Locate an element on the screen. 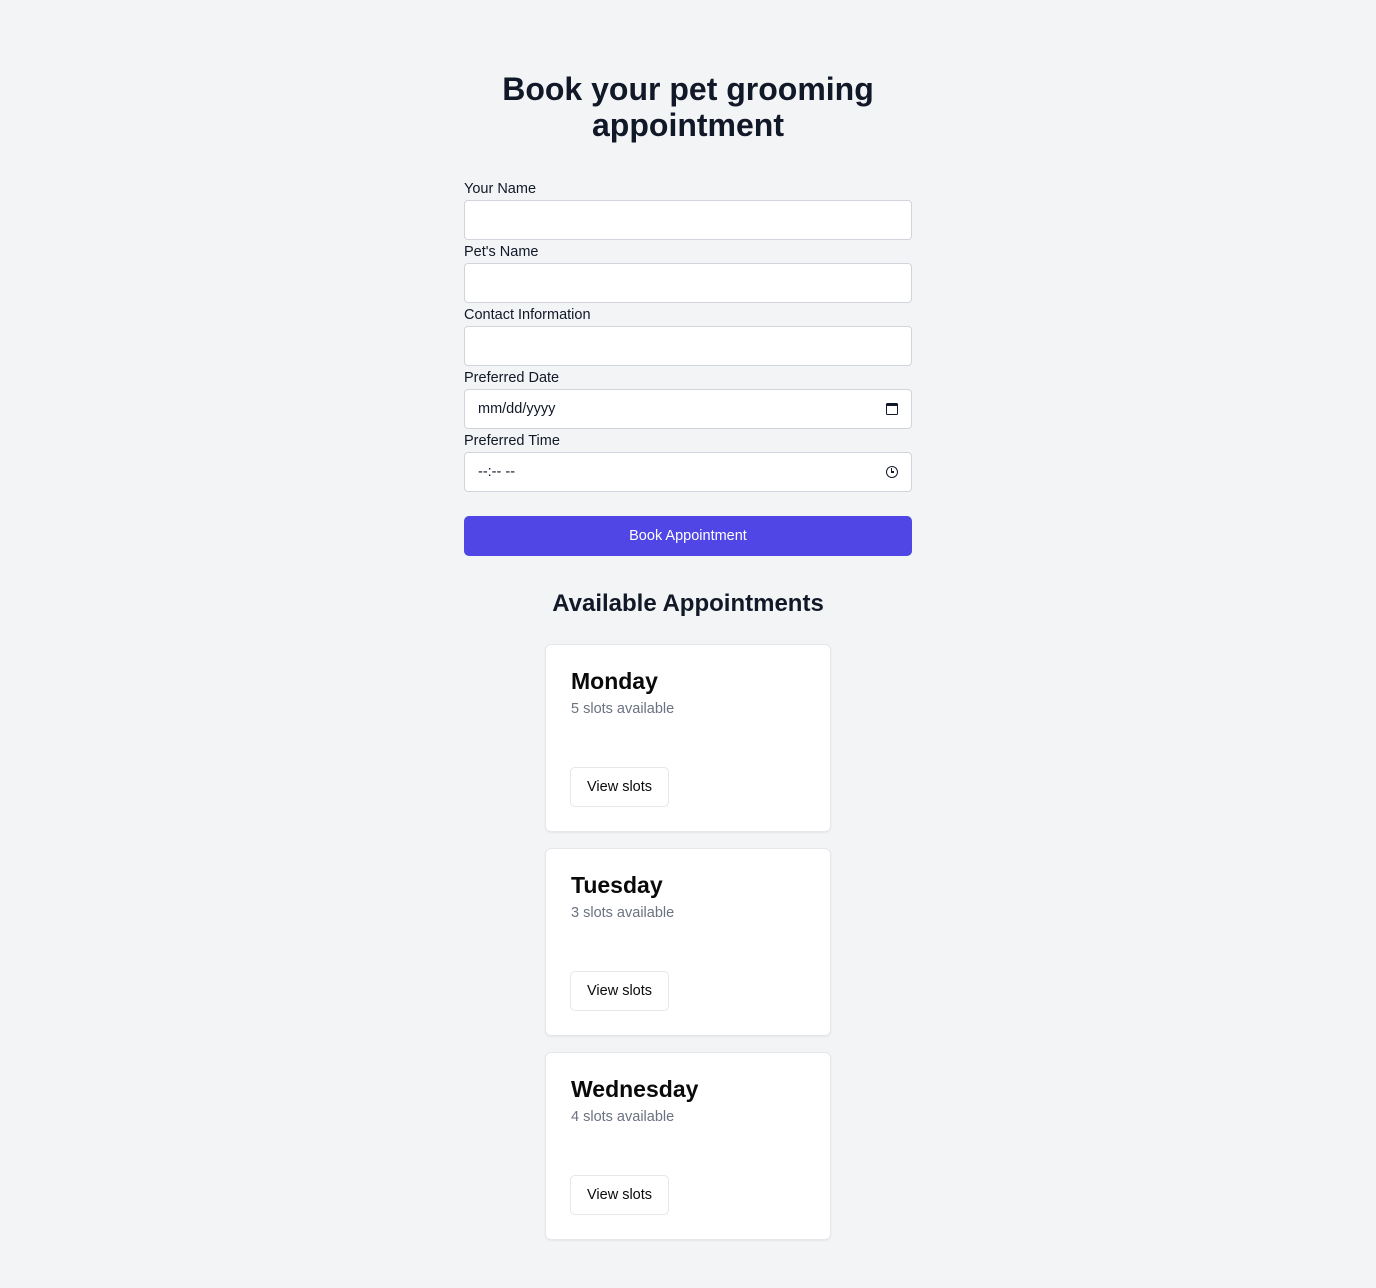 Image resolution: width=1376 pixels, height=1288 pixels. preferred-date-input is located at coordinates (682, 409).